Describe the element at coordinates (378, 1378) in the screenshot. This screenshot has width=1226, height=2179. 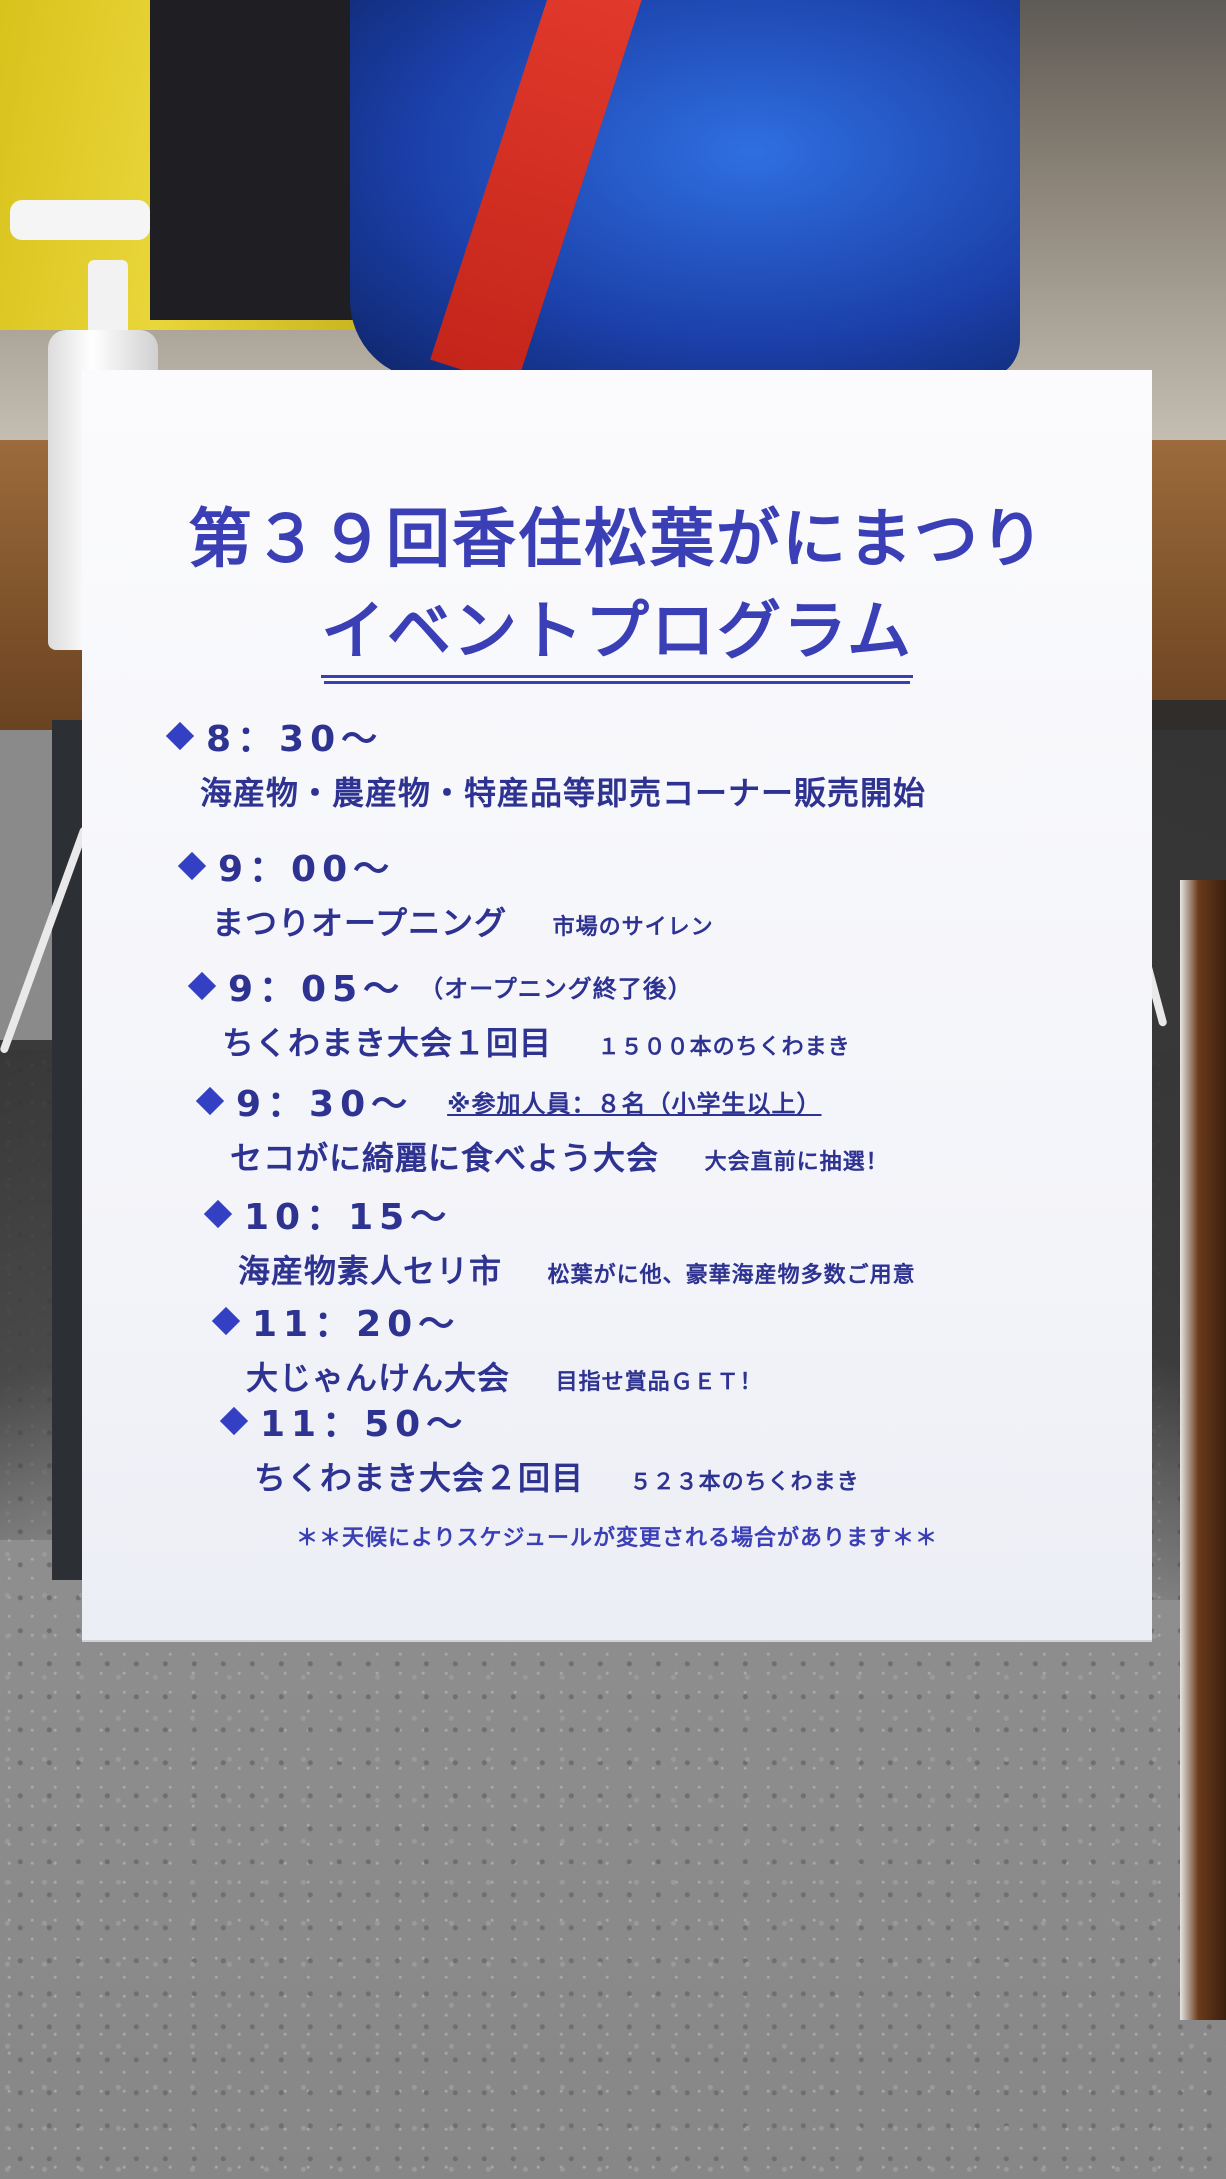
I see `schedule-description: 大じゃんけん大会` at that location.